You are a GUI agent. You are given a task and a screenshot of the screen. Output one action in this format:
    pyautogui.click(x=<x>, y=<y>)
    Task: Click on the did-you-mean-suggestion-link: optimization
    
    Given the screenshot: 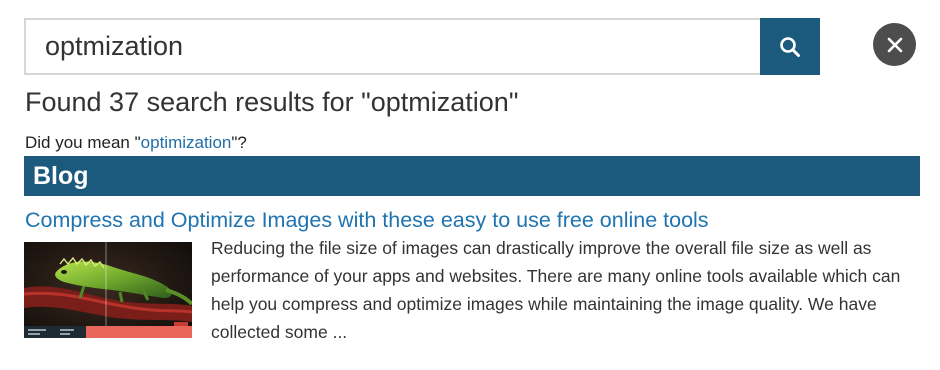 What is the action you would take?
    pyautogui.click(x=186, y=142)
    